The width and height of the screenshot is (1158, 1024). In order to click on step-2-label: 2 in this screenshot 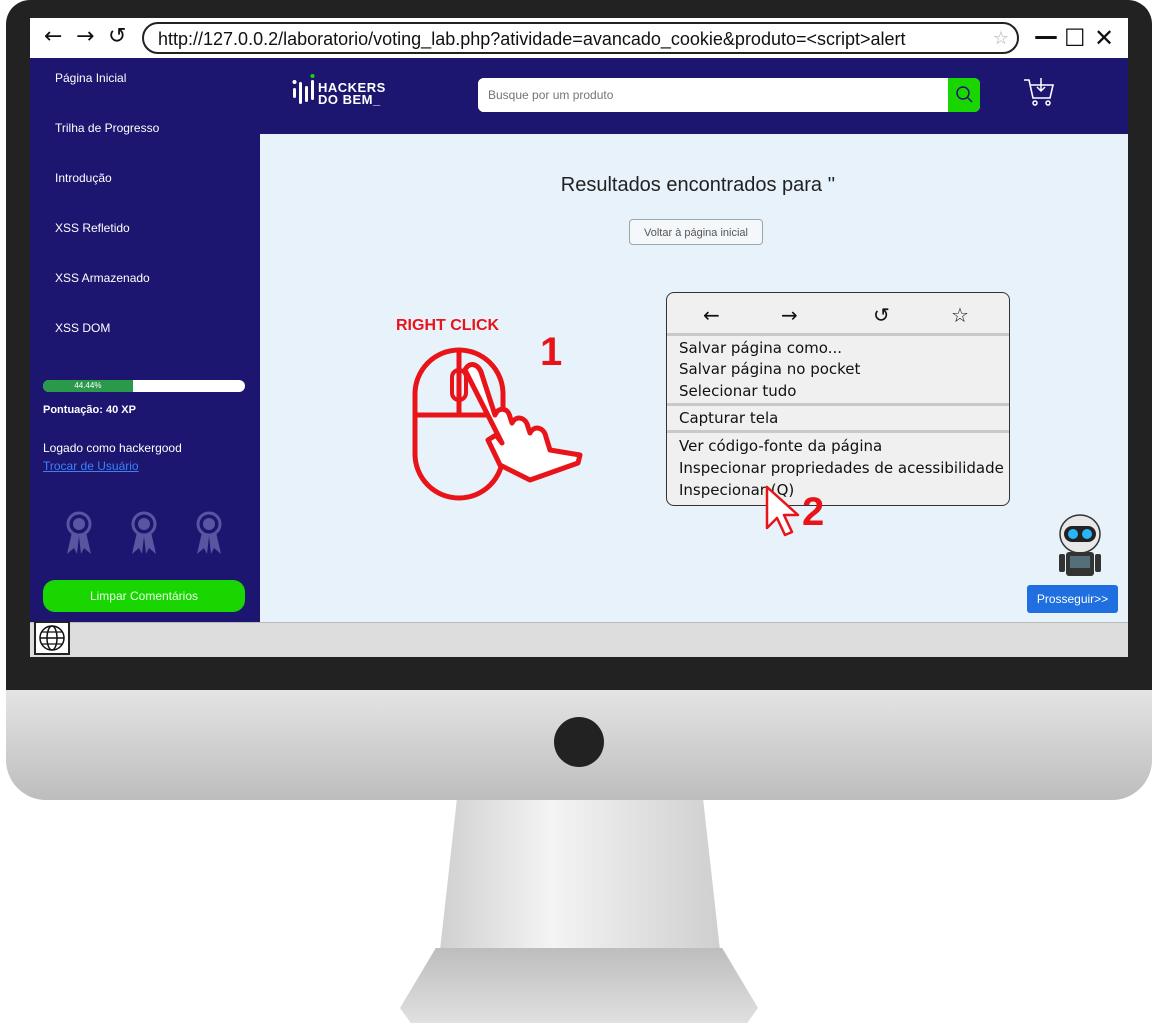, I will do `click(813, 512)`.